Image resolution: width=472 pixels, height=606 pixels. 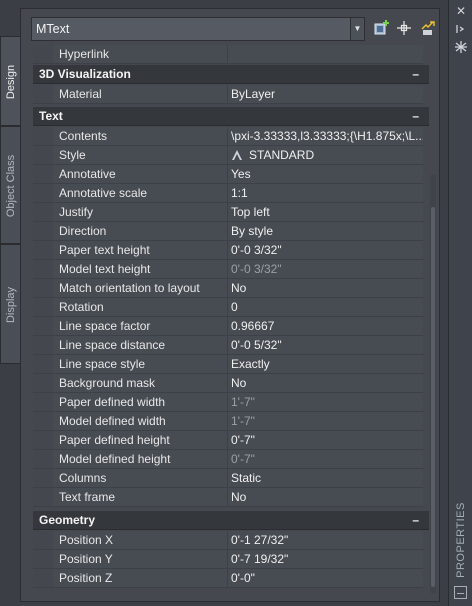 I want to click on property-row-background-mask: Background mask No, so click(x=231, y=383).